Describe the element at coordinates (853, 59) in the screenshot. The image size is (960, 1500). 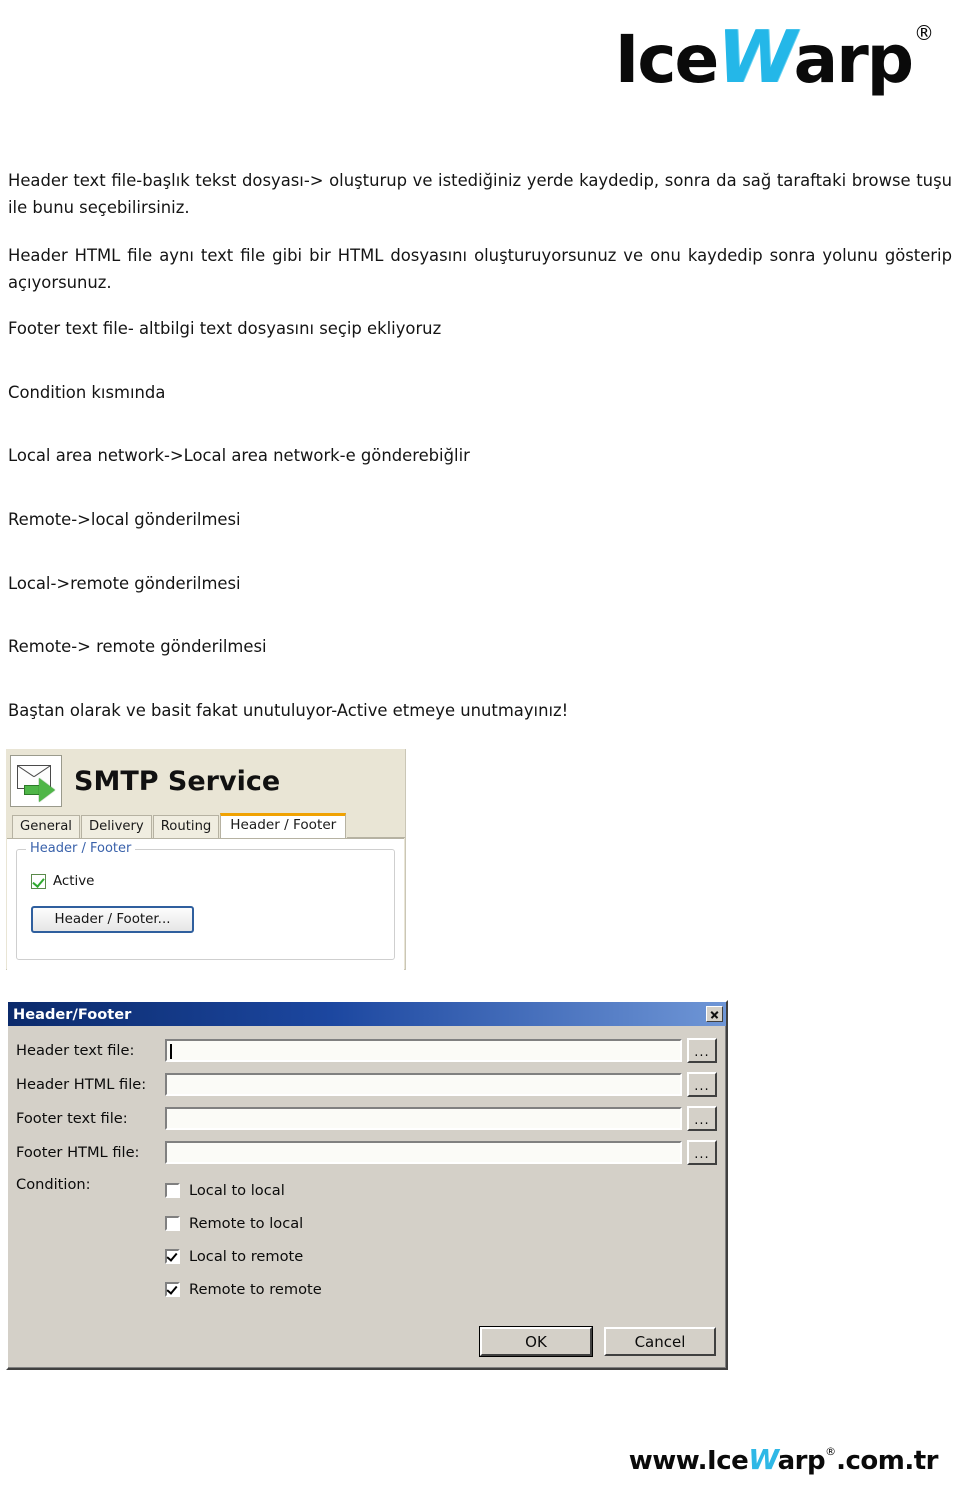
I see `logo-text-arp: arp` at that location.